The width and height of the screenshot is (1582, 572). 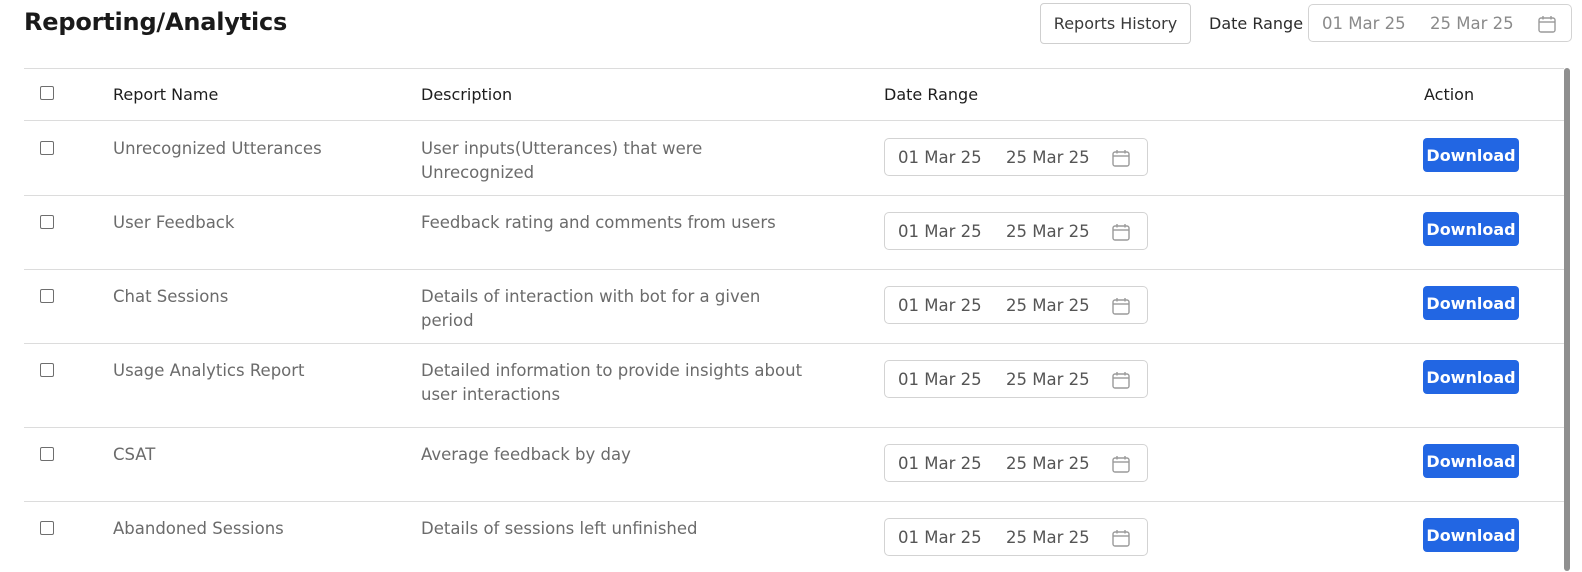 What do you see at coordinates (209, 370) in the screenshot?
I see `report-name: Usage Analytics Report` at bounding box center [209, 370].